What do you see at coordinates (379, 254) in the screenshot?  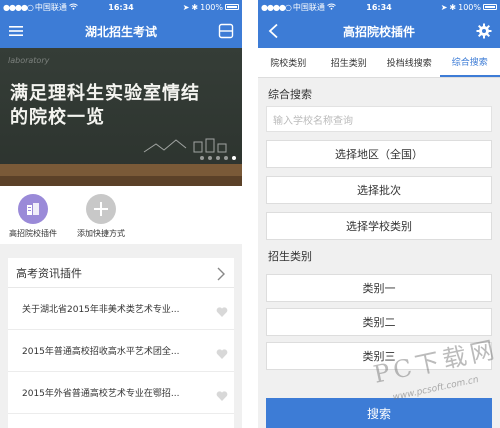 I see `category-section-title: 招生类别` at bounding box center [379, 254].